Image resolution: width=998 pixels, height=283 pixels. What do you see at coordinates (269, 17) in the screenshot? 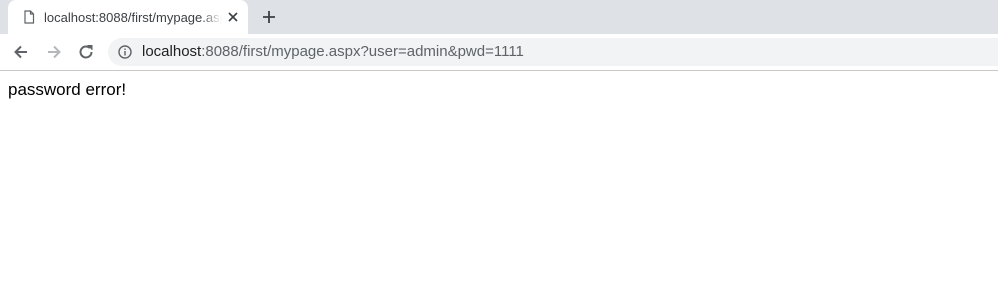
I see `new-tab-plus-icon` at bounding box center [269, 17].